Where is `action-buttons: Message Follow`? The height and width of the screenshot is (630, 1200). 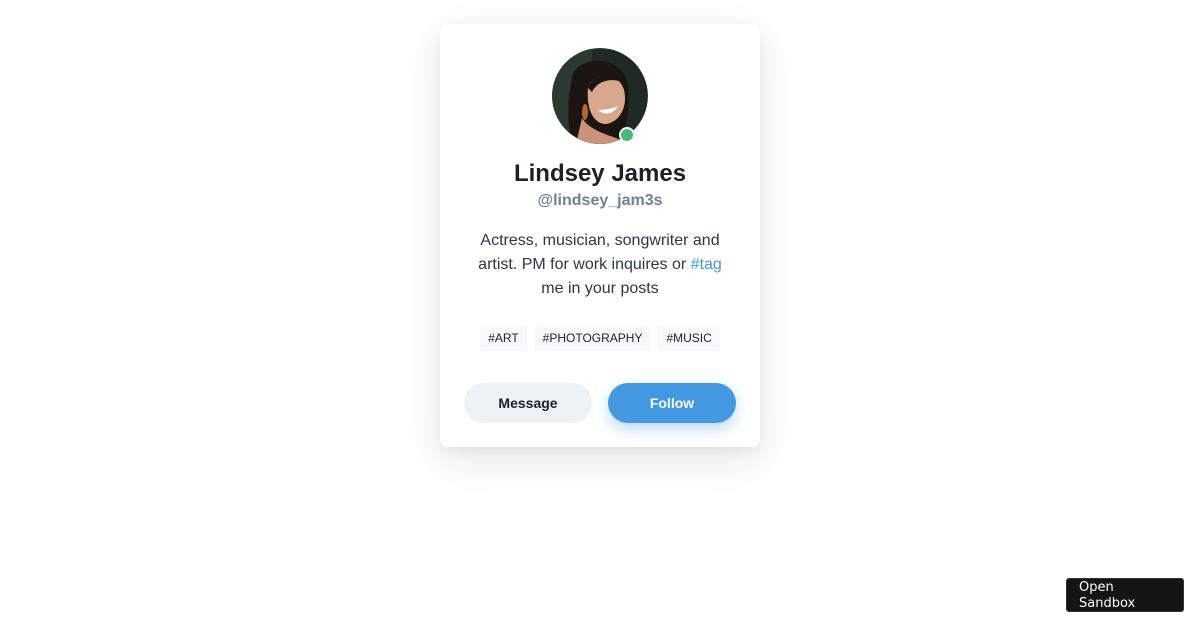 action-buttons: Message Follow is located at coordinates (600, 403).